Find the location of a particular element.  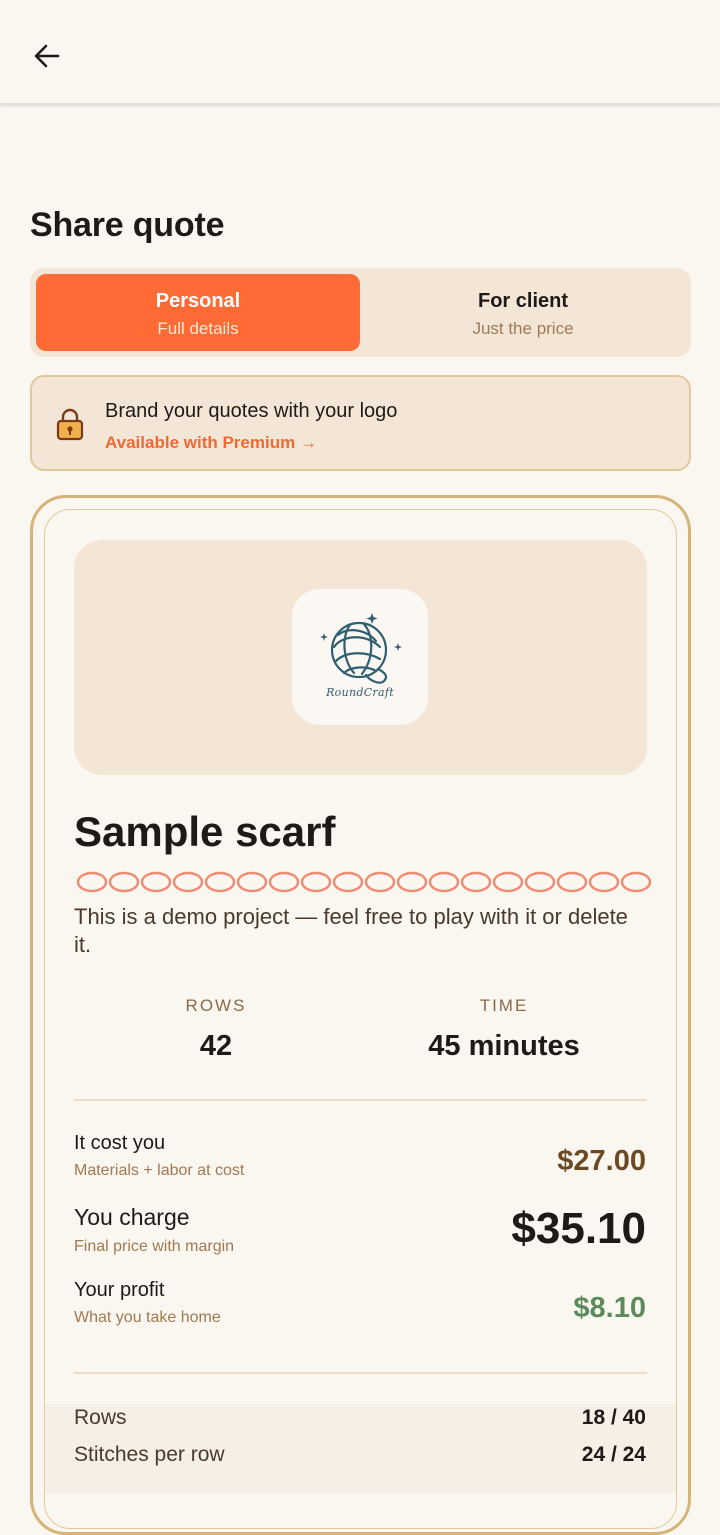

charge-label: You charge is located at coordinates (132, 1217).